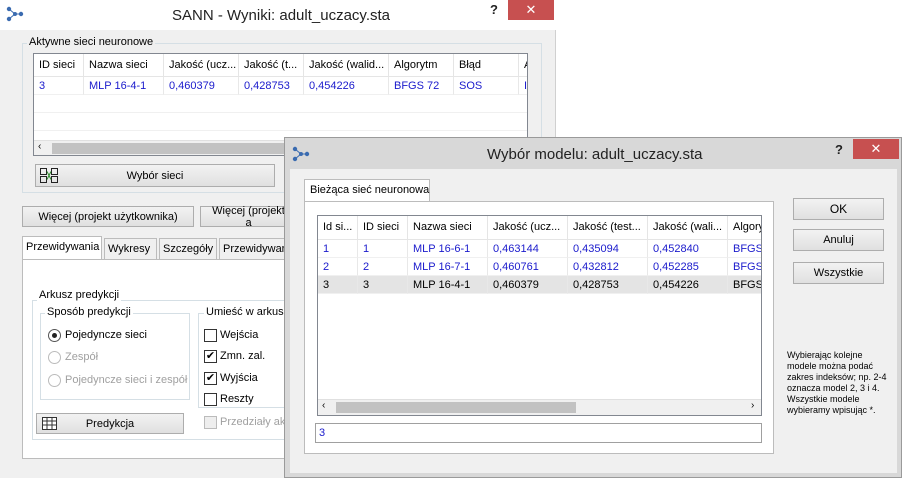 Image resolution: width=902 pixels, height=478 pixels. Describe the element at coordinates (448, 267) in the screenshot. I see `table-row: MLP 16-7-1` at that location.